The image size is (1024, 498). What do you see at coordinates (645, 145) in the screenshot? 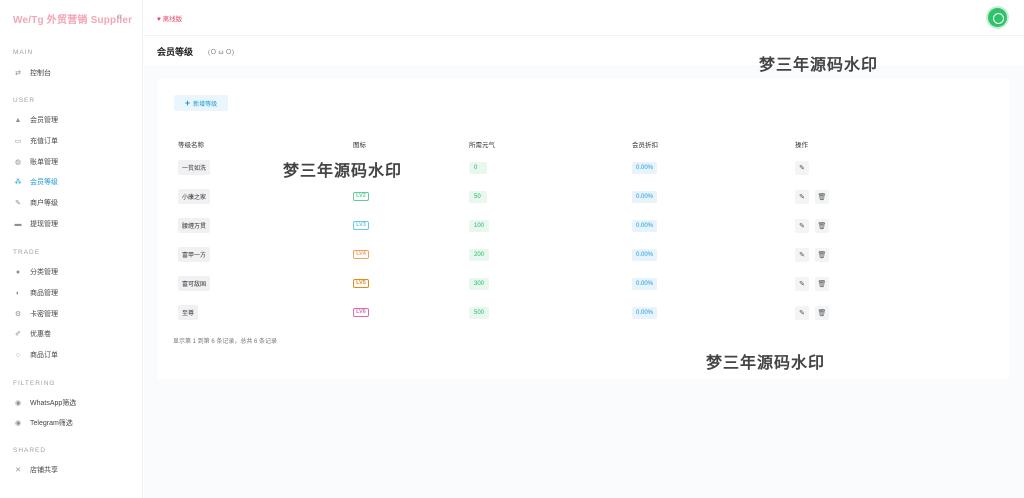
I see `col-header-discount: 会员折扣` at bounding box center [645, 145].